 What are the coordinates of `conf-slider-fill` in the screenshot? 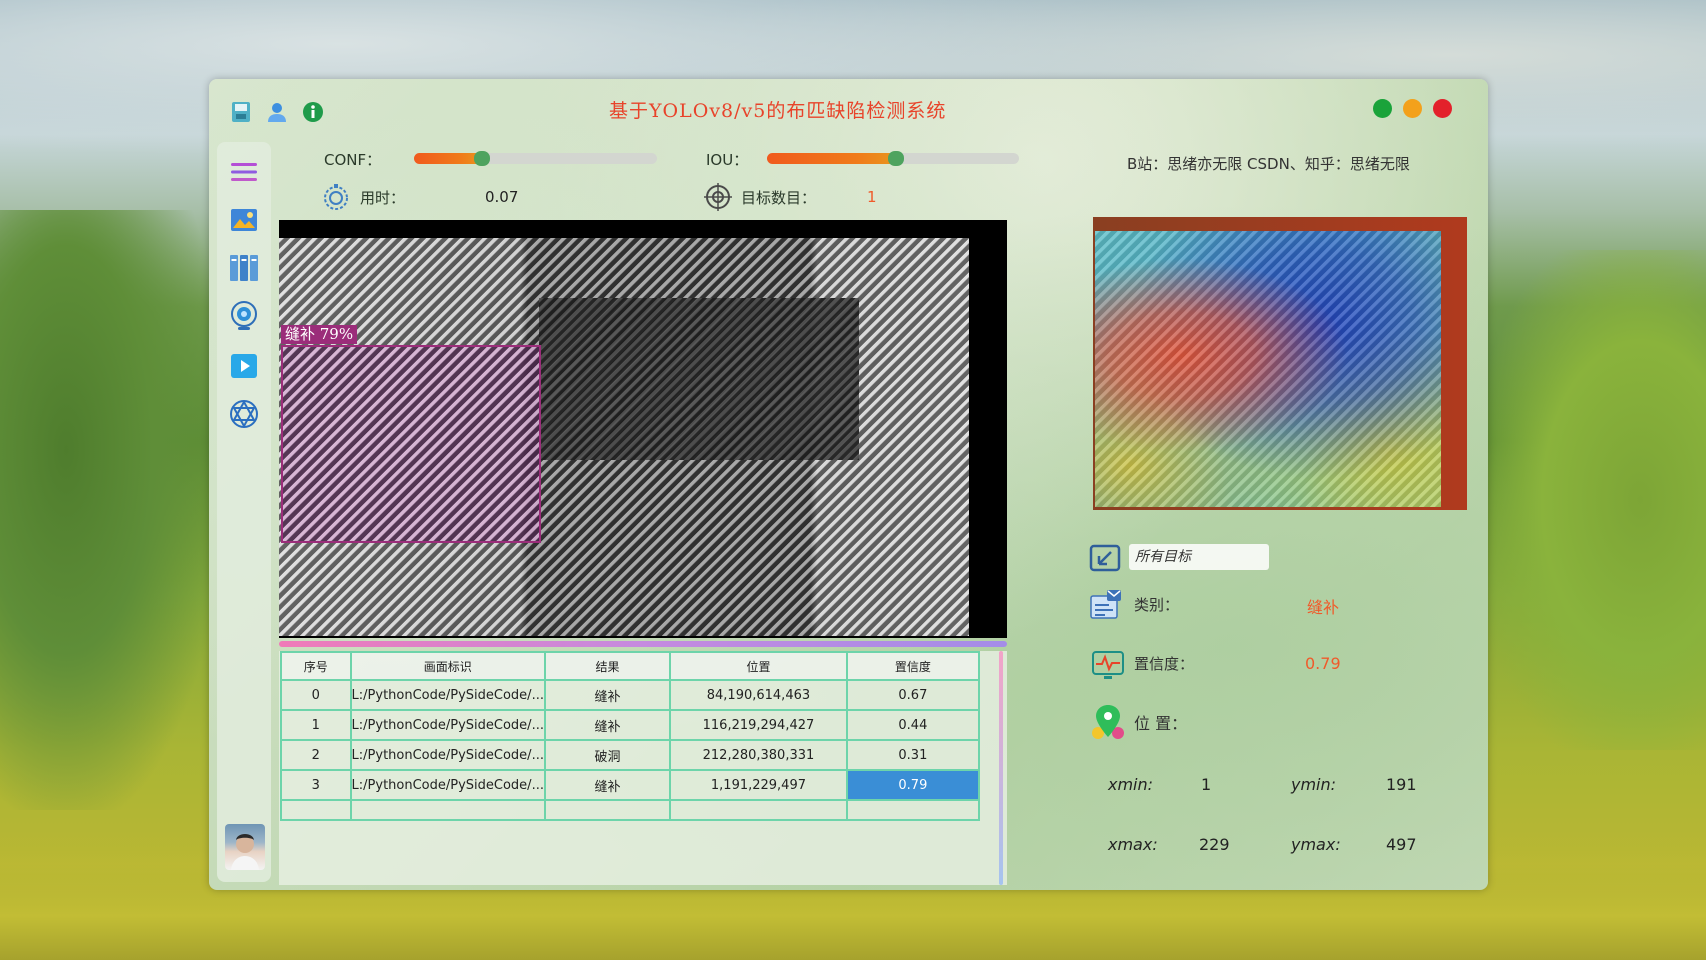 It's located at (448, 158).